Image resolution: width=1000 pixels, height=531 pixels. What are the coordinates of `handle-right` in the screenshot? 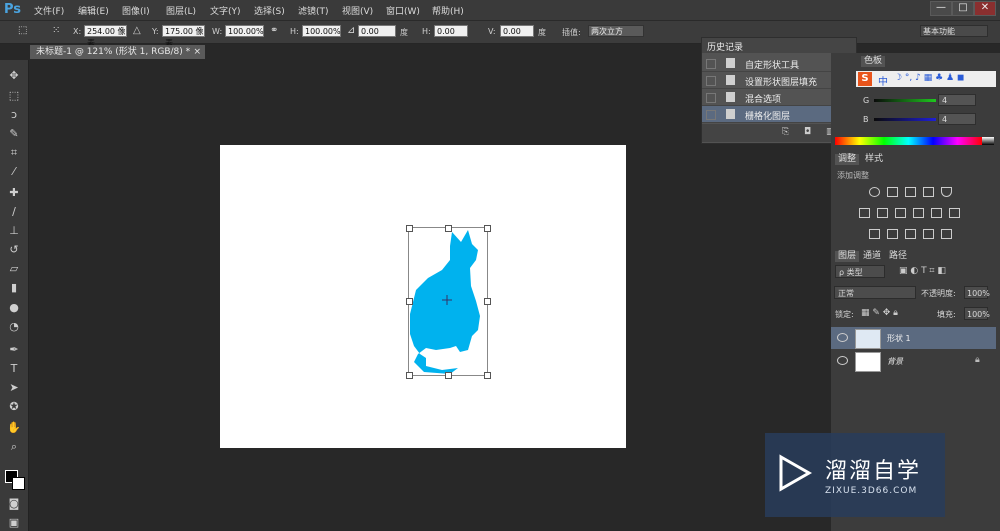 It's located at (487, 301).